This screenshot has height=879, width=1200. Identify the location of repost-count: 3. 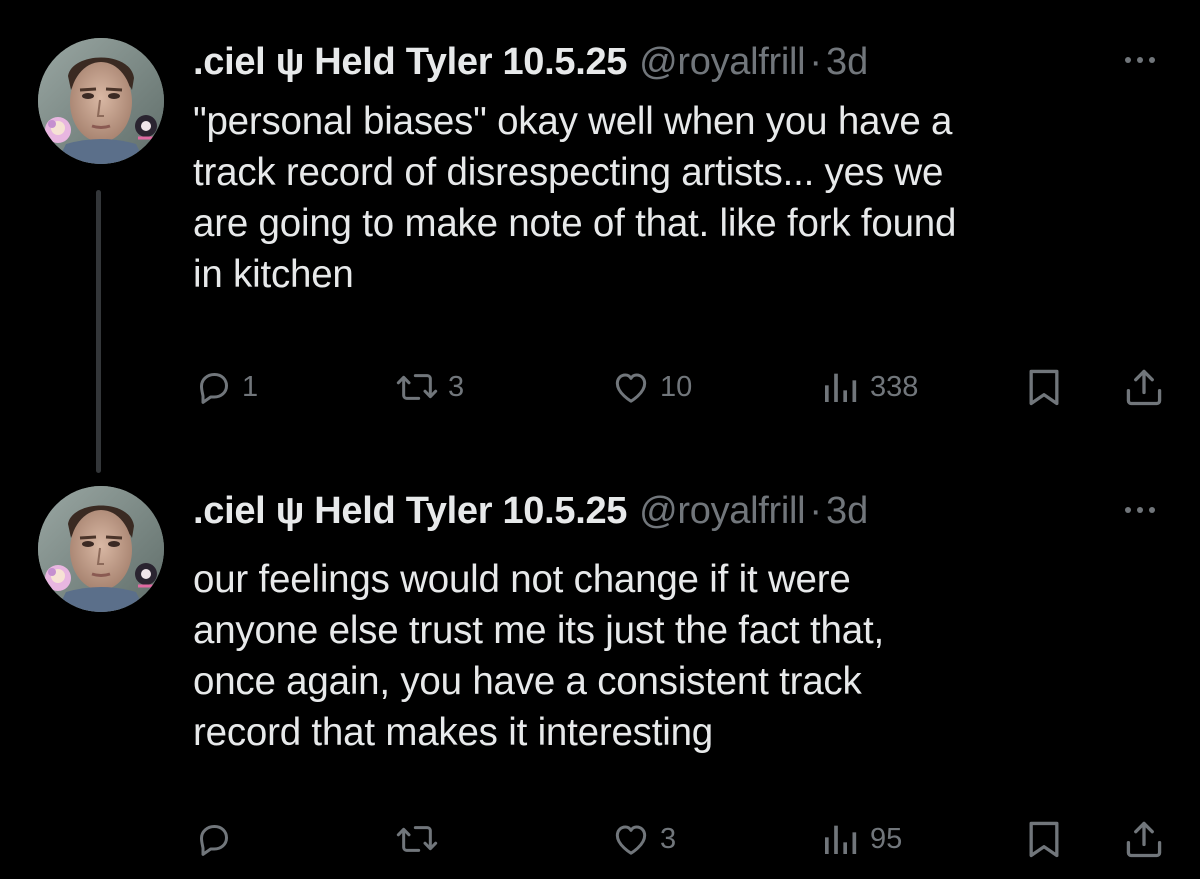
(456, 386).